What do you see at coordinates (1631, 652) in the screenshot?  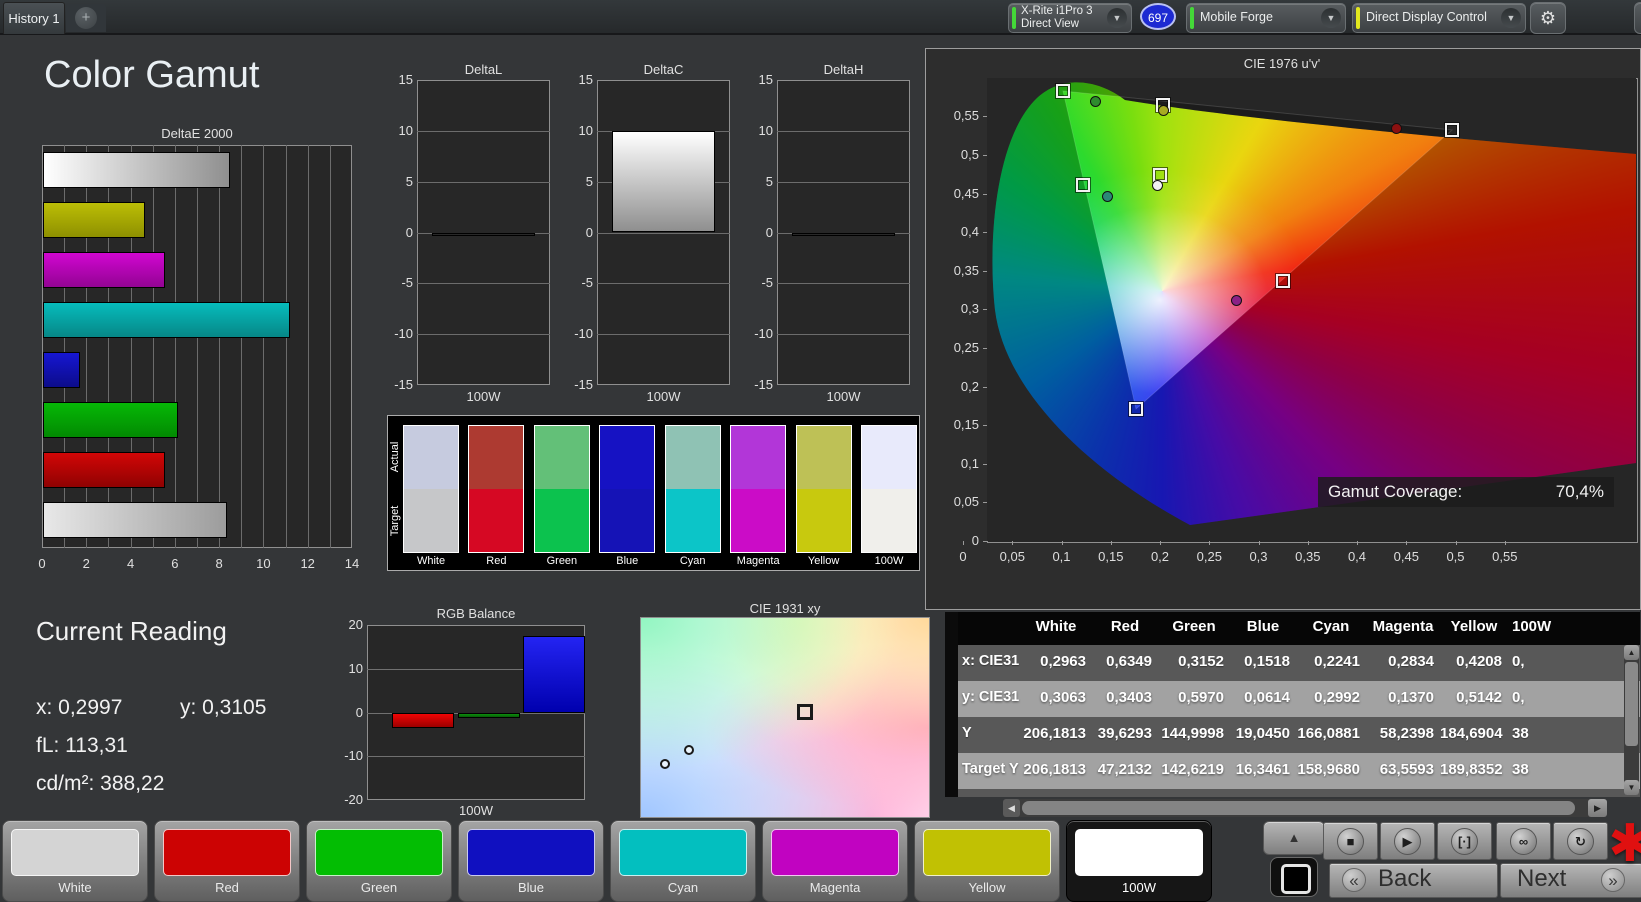 I see `scroll-up-button: ▲` at bounding box center [1631, 652].